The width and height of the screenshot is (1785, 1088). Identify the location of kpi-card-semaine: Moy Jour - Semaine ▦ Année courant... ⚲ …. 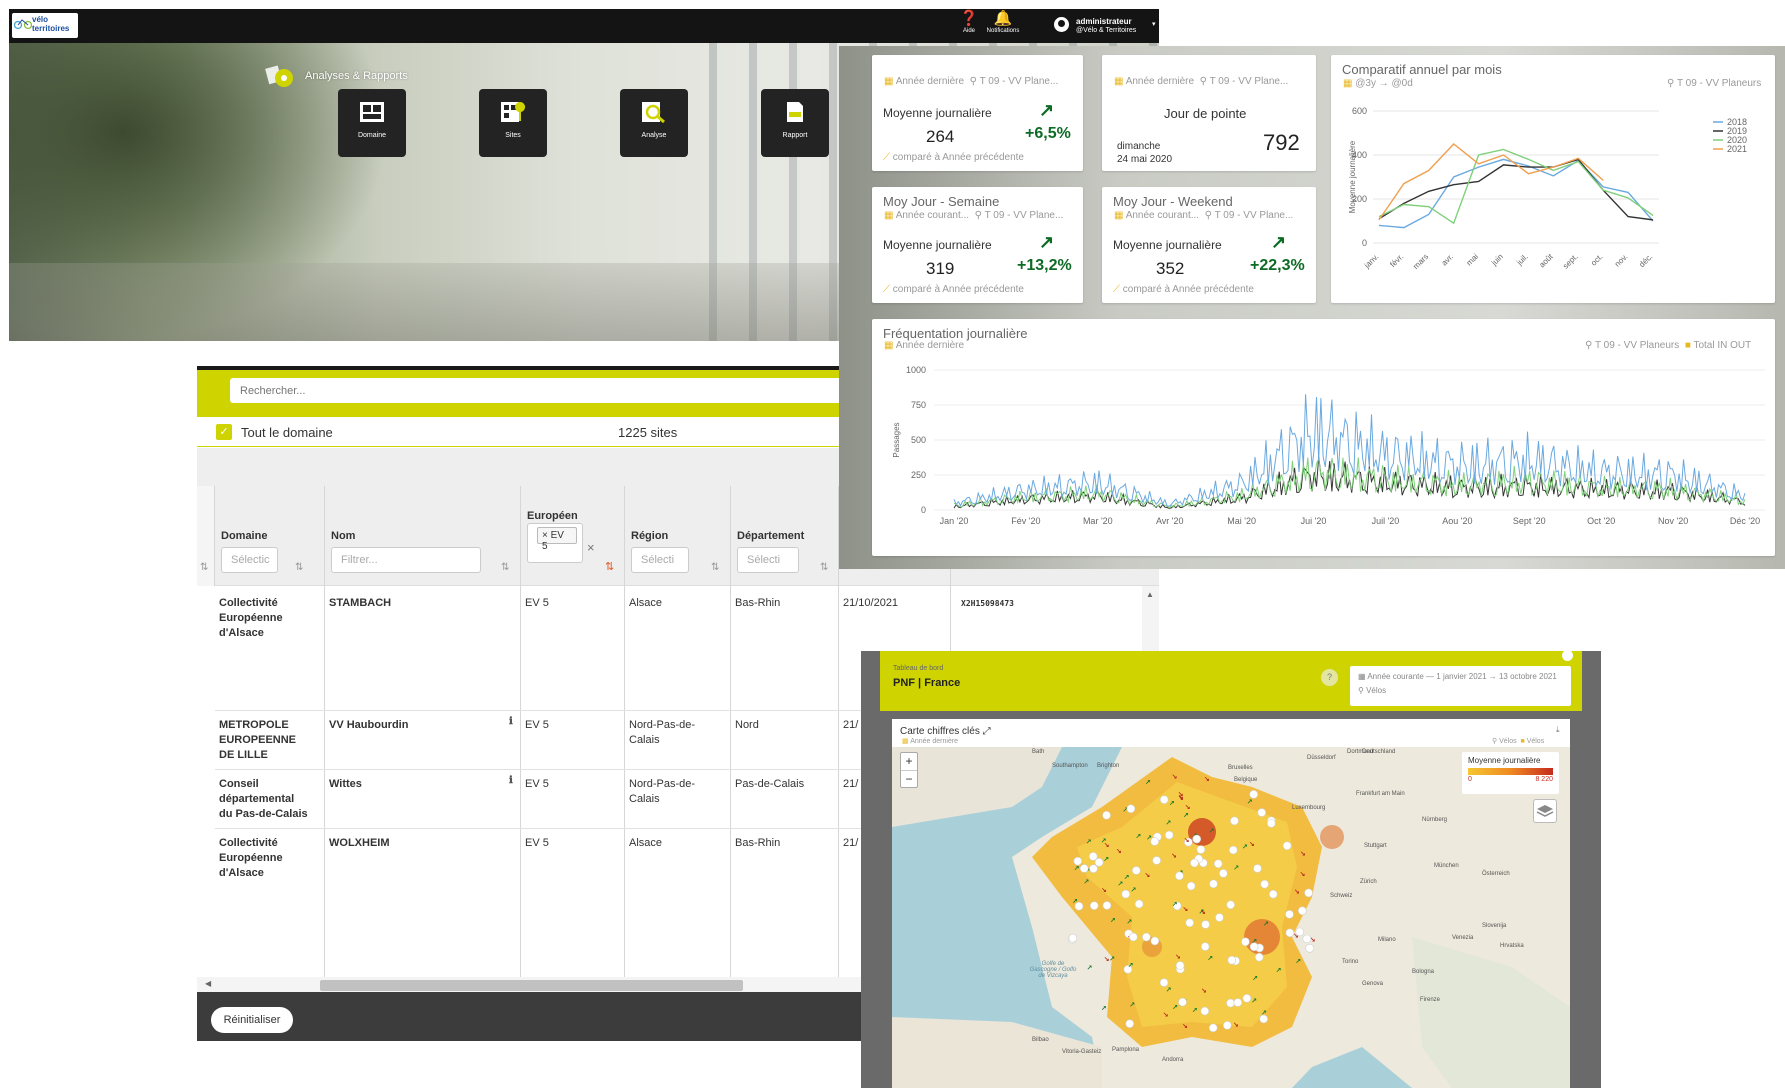
(977, 245).